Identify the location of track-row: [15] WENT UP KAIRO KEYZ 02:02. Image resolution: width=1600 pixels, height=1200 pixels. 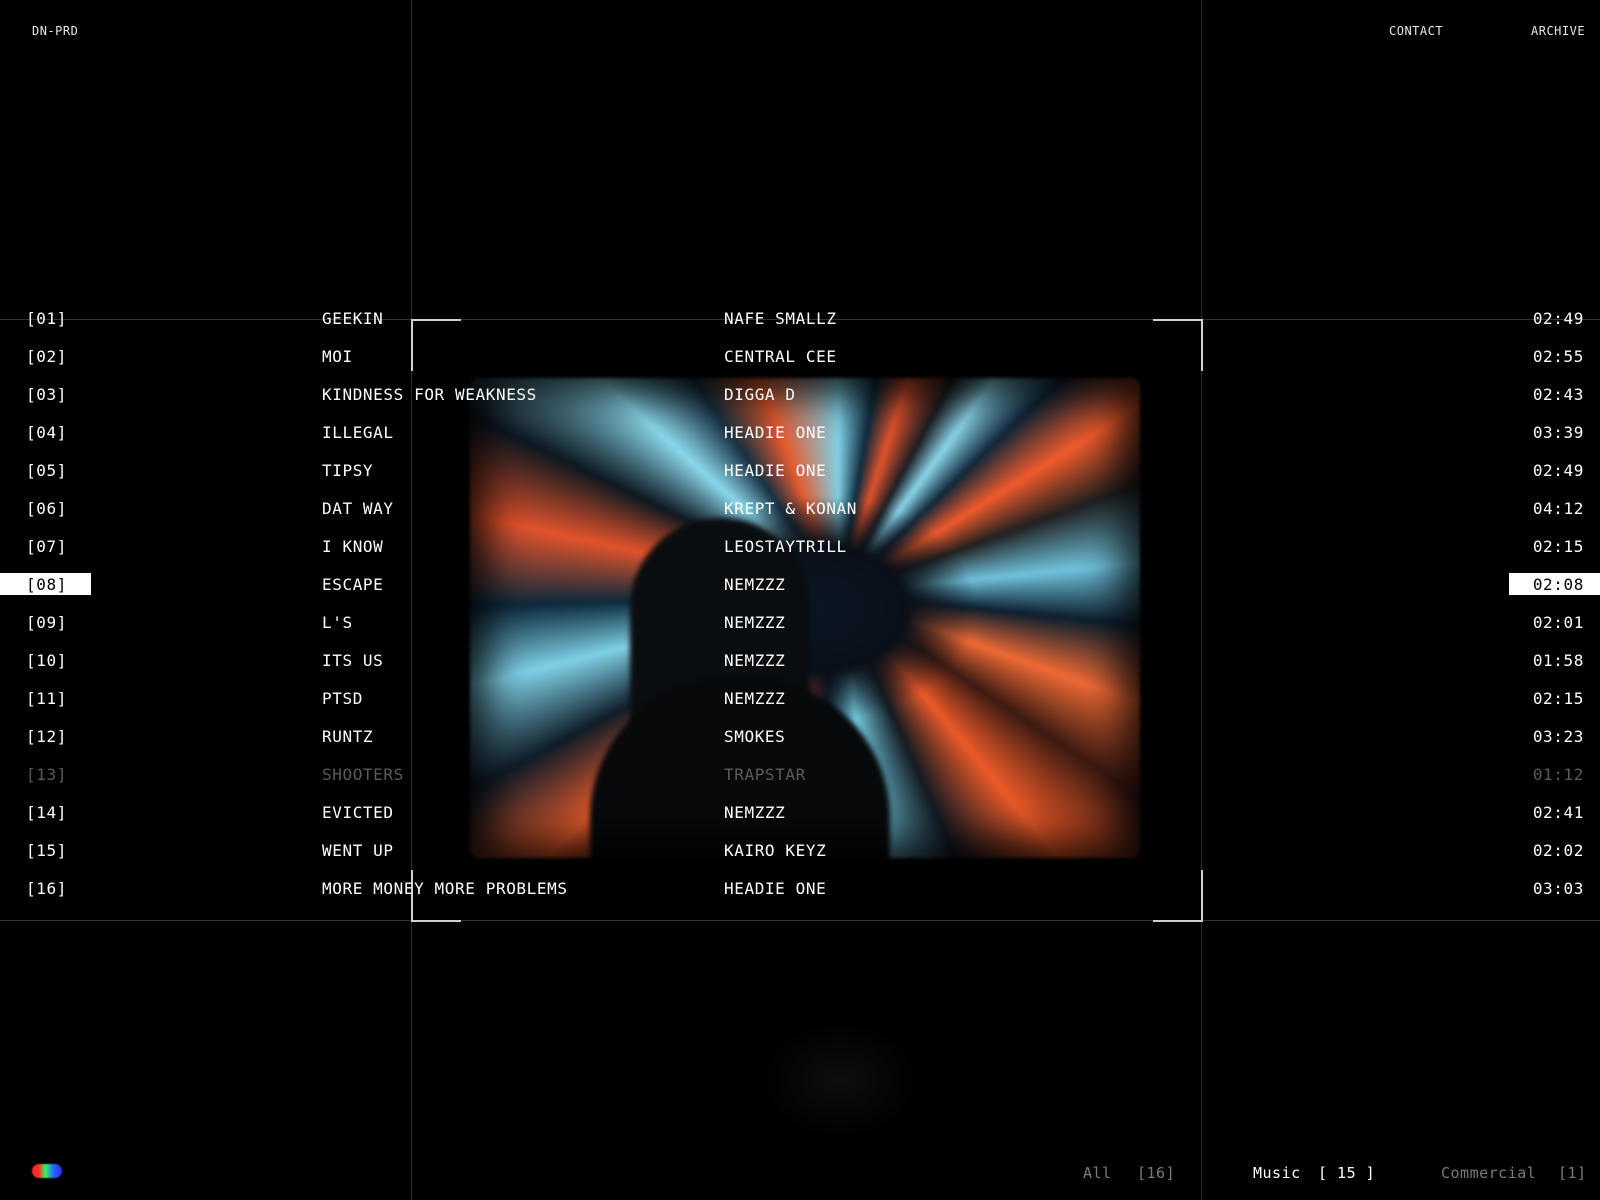
(800, 851).